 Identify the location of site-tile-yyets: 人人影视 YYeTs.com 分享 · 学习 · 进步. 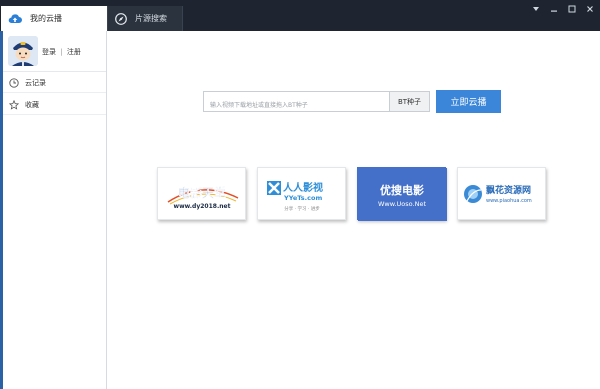
(301, 193).